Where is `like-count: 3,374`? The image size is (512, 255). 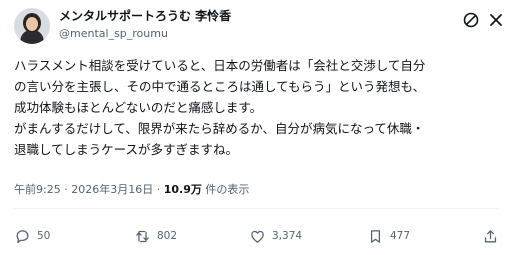 like-count: 3,374 is located at coordinates (287, 236).